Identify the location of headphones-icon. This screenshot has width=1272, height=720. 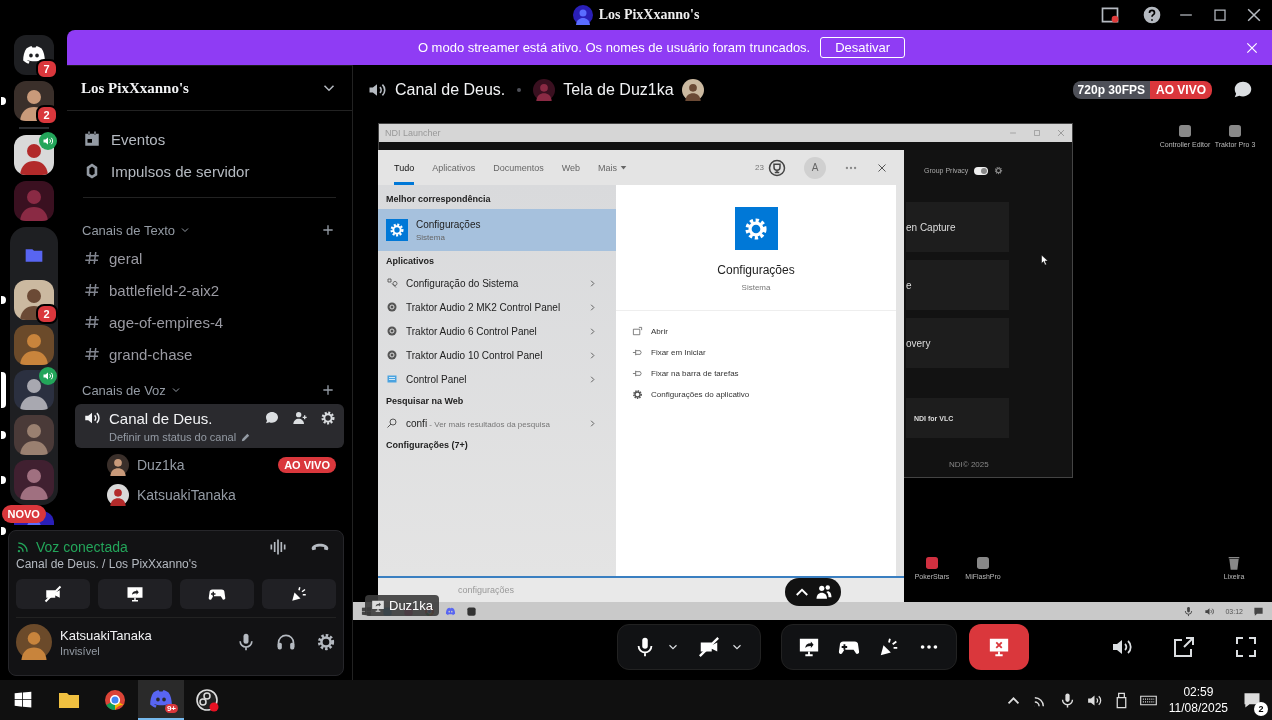
(286, 642).